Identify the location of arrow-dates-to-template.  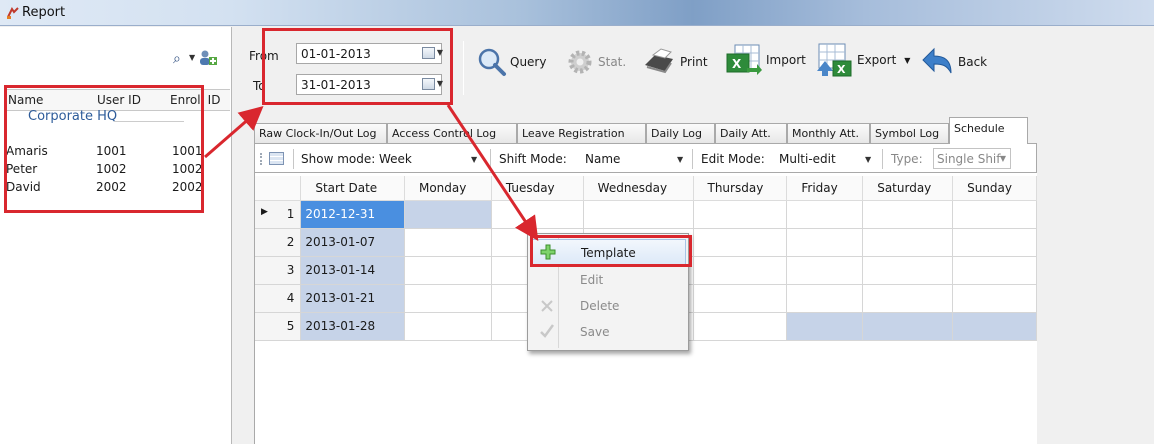
(492, 172).